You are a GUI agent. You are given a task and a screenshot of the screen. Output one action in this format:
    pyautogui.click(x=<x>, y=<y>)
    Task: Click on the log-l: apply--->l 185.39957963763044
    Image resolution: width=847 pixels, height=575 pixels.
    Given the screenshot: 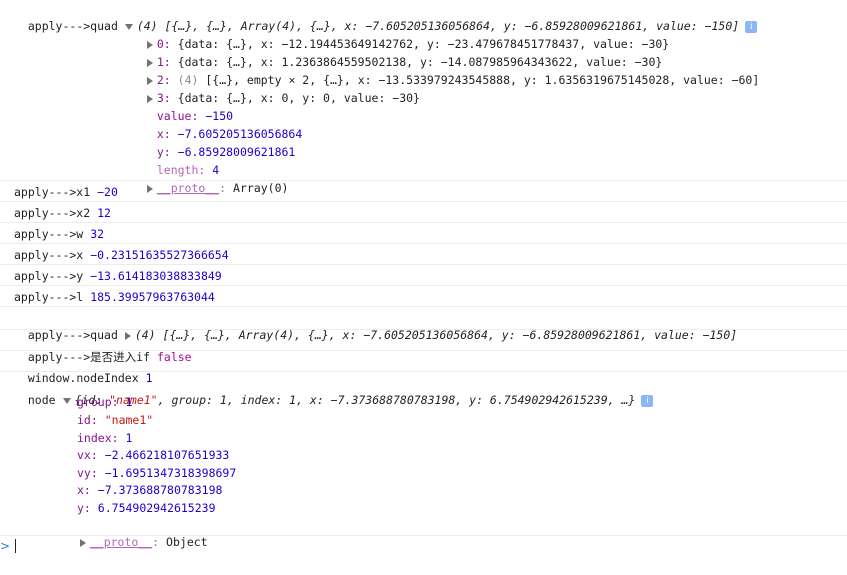 What is the action you would take?
    pyautogui.click(x=114, y=297)
    